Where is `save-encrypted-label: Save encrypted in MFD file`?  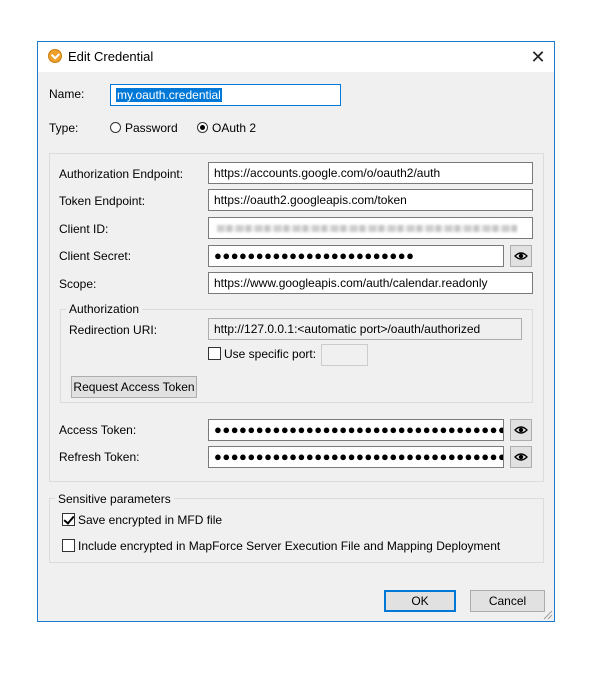 save-encrypted-label: Save encrypted in MFD file is located at coordinates (150, 520).